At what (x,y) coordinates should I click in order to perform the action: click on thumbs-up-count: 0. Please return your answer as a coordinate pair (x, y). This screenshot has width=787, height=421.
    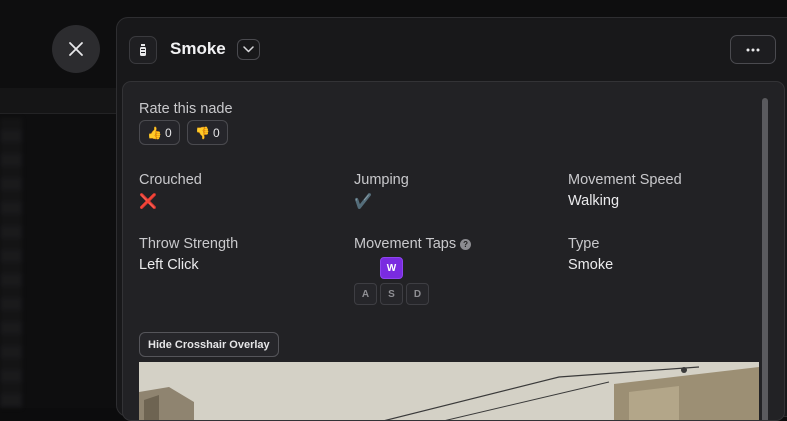
    Looking at the image, I should click on (168, 132).